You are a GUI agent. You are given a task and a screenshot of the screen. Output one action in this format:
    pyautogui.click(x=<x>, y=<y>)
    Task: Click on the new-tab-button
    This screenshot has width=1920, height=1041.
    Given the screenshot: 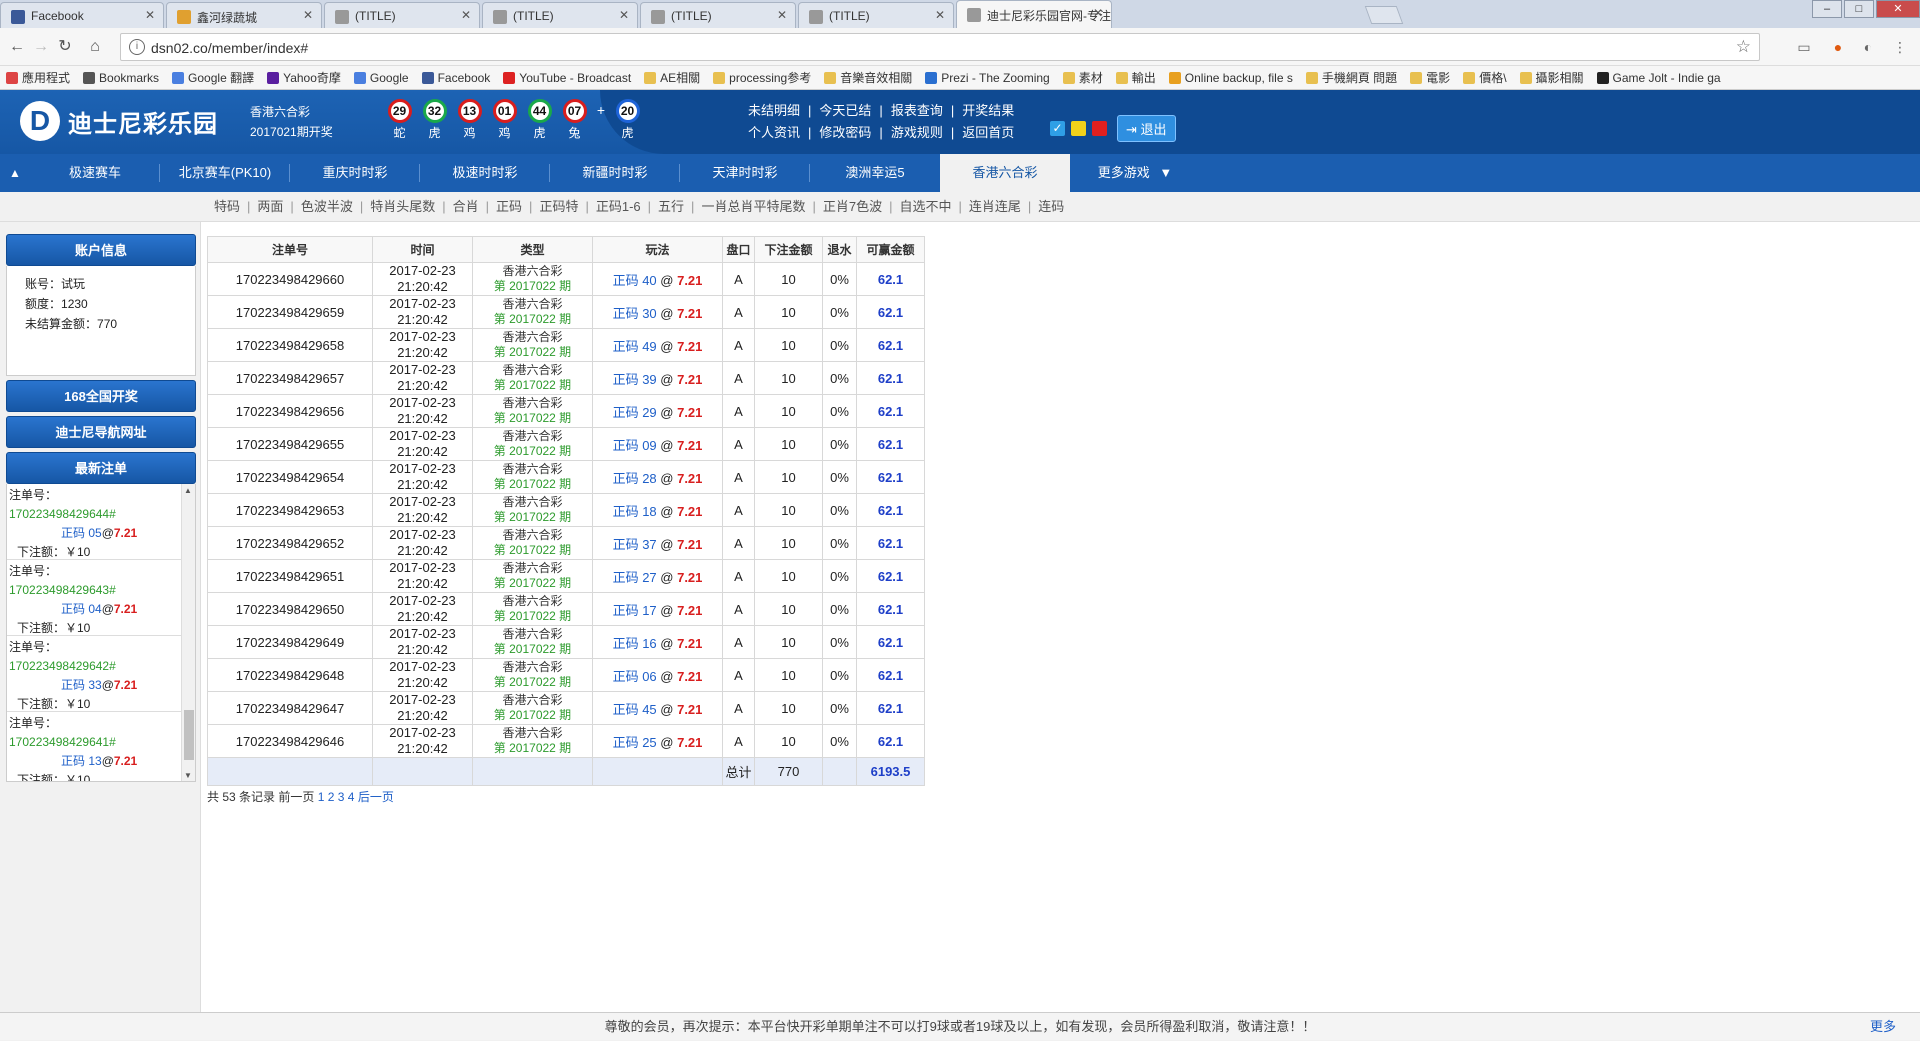 What is the action you would take?
    pyautogui.click(x=1384, y=15)
    